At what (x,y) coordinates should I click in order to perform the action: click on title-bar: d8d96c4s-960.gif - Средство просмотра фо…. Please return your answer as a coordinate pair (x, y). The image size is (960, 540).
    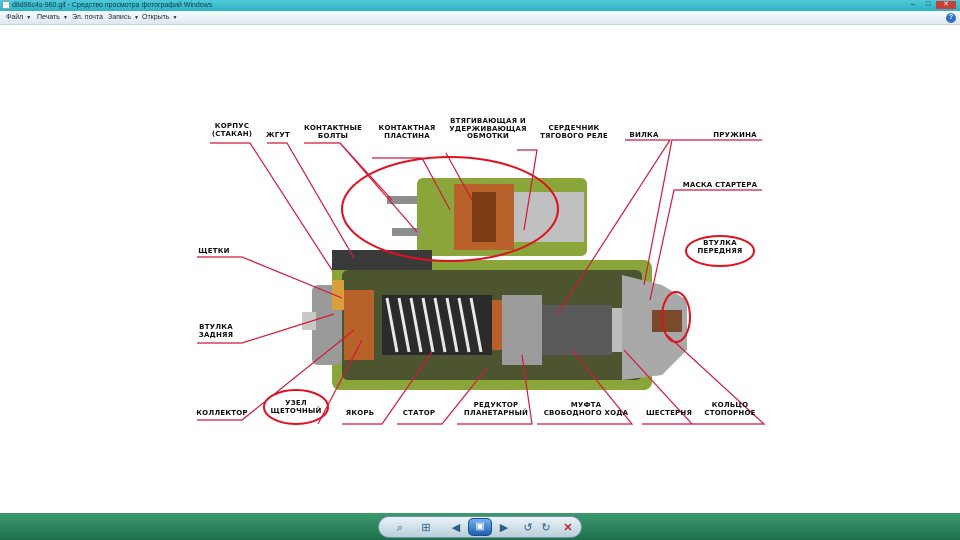
    Looking at the image, I should click on (480, 5).